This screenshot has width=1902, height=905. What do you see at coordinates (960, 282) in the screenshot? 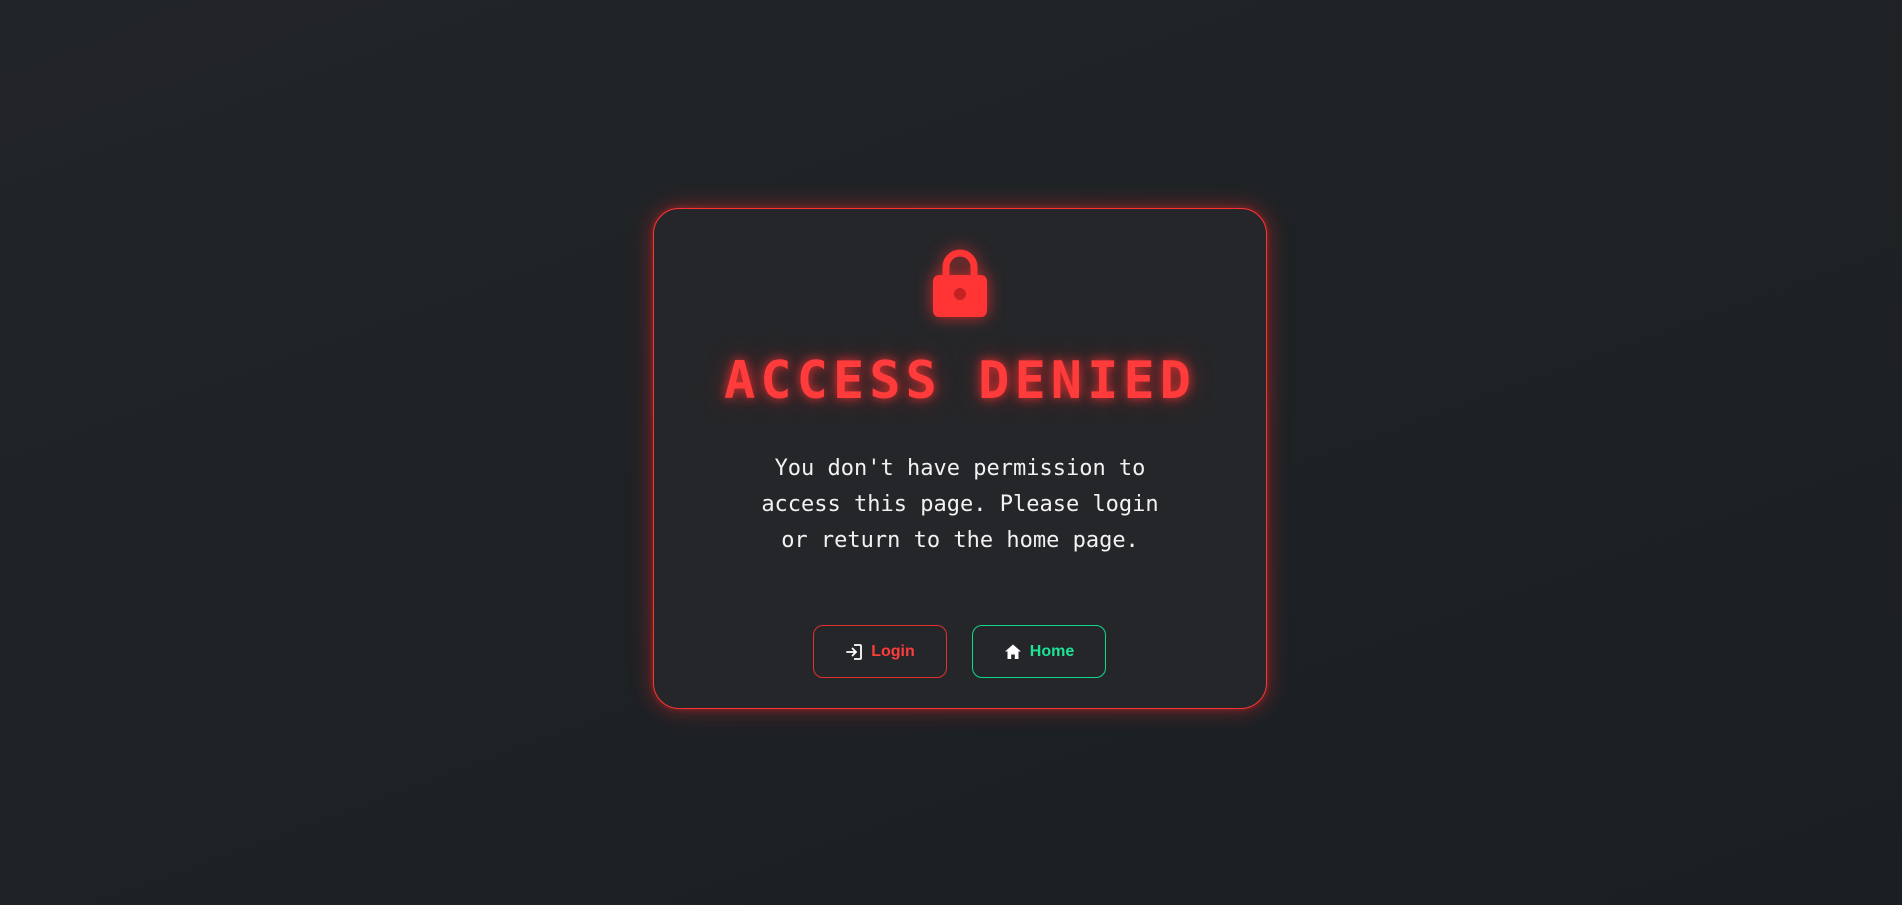
I see `lock-icon` at bounding box center [960, 282].